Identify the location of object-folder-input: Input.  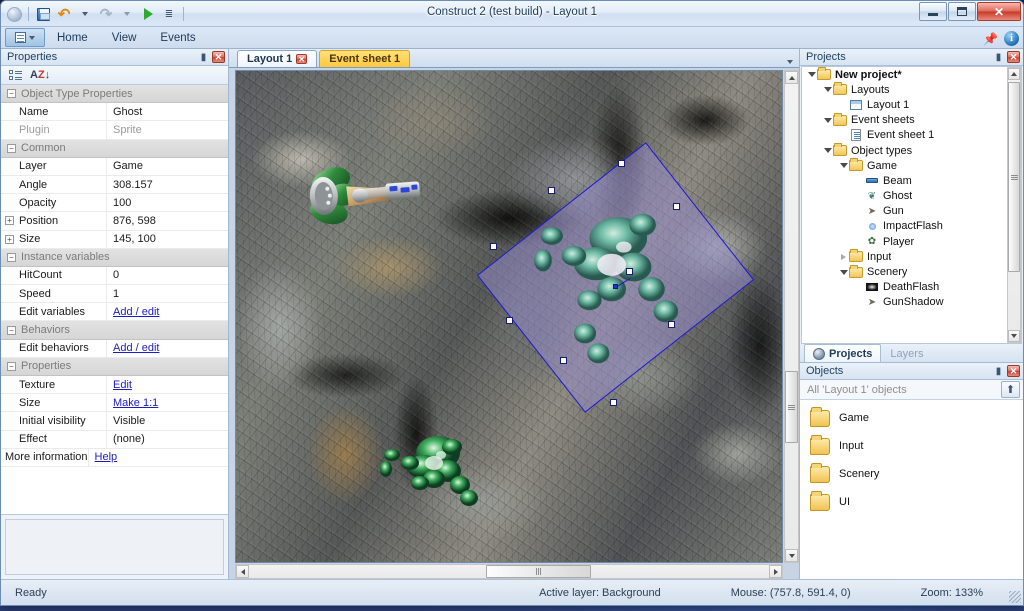
(911, 446).